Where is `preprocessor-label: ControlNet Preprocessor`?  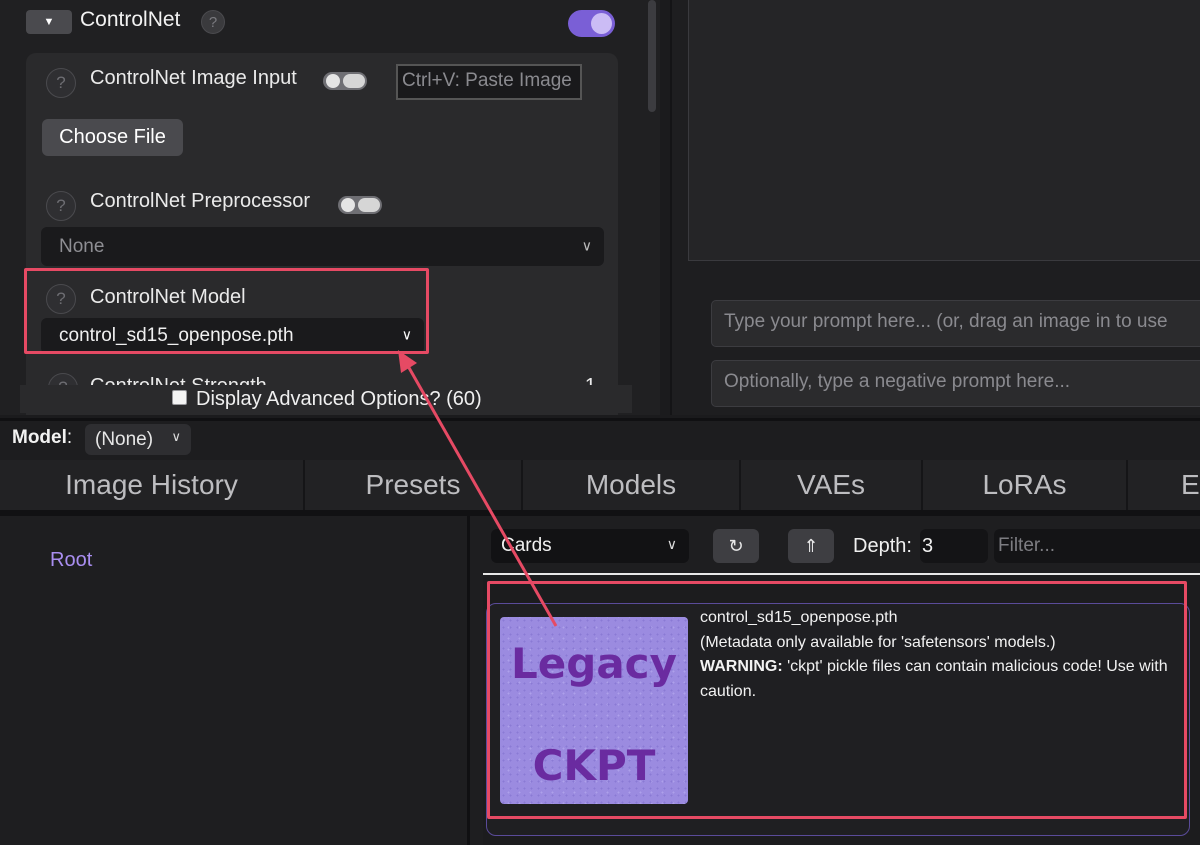
preprocessor-label: ControlNet Preprocessor is located at coordinates (200, 201).